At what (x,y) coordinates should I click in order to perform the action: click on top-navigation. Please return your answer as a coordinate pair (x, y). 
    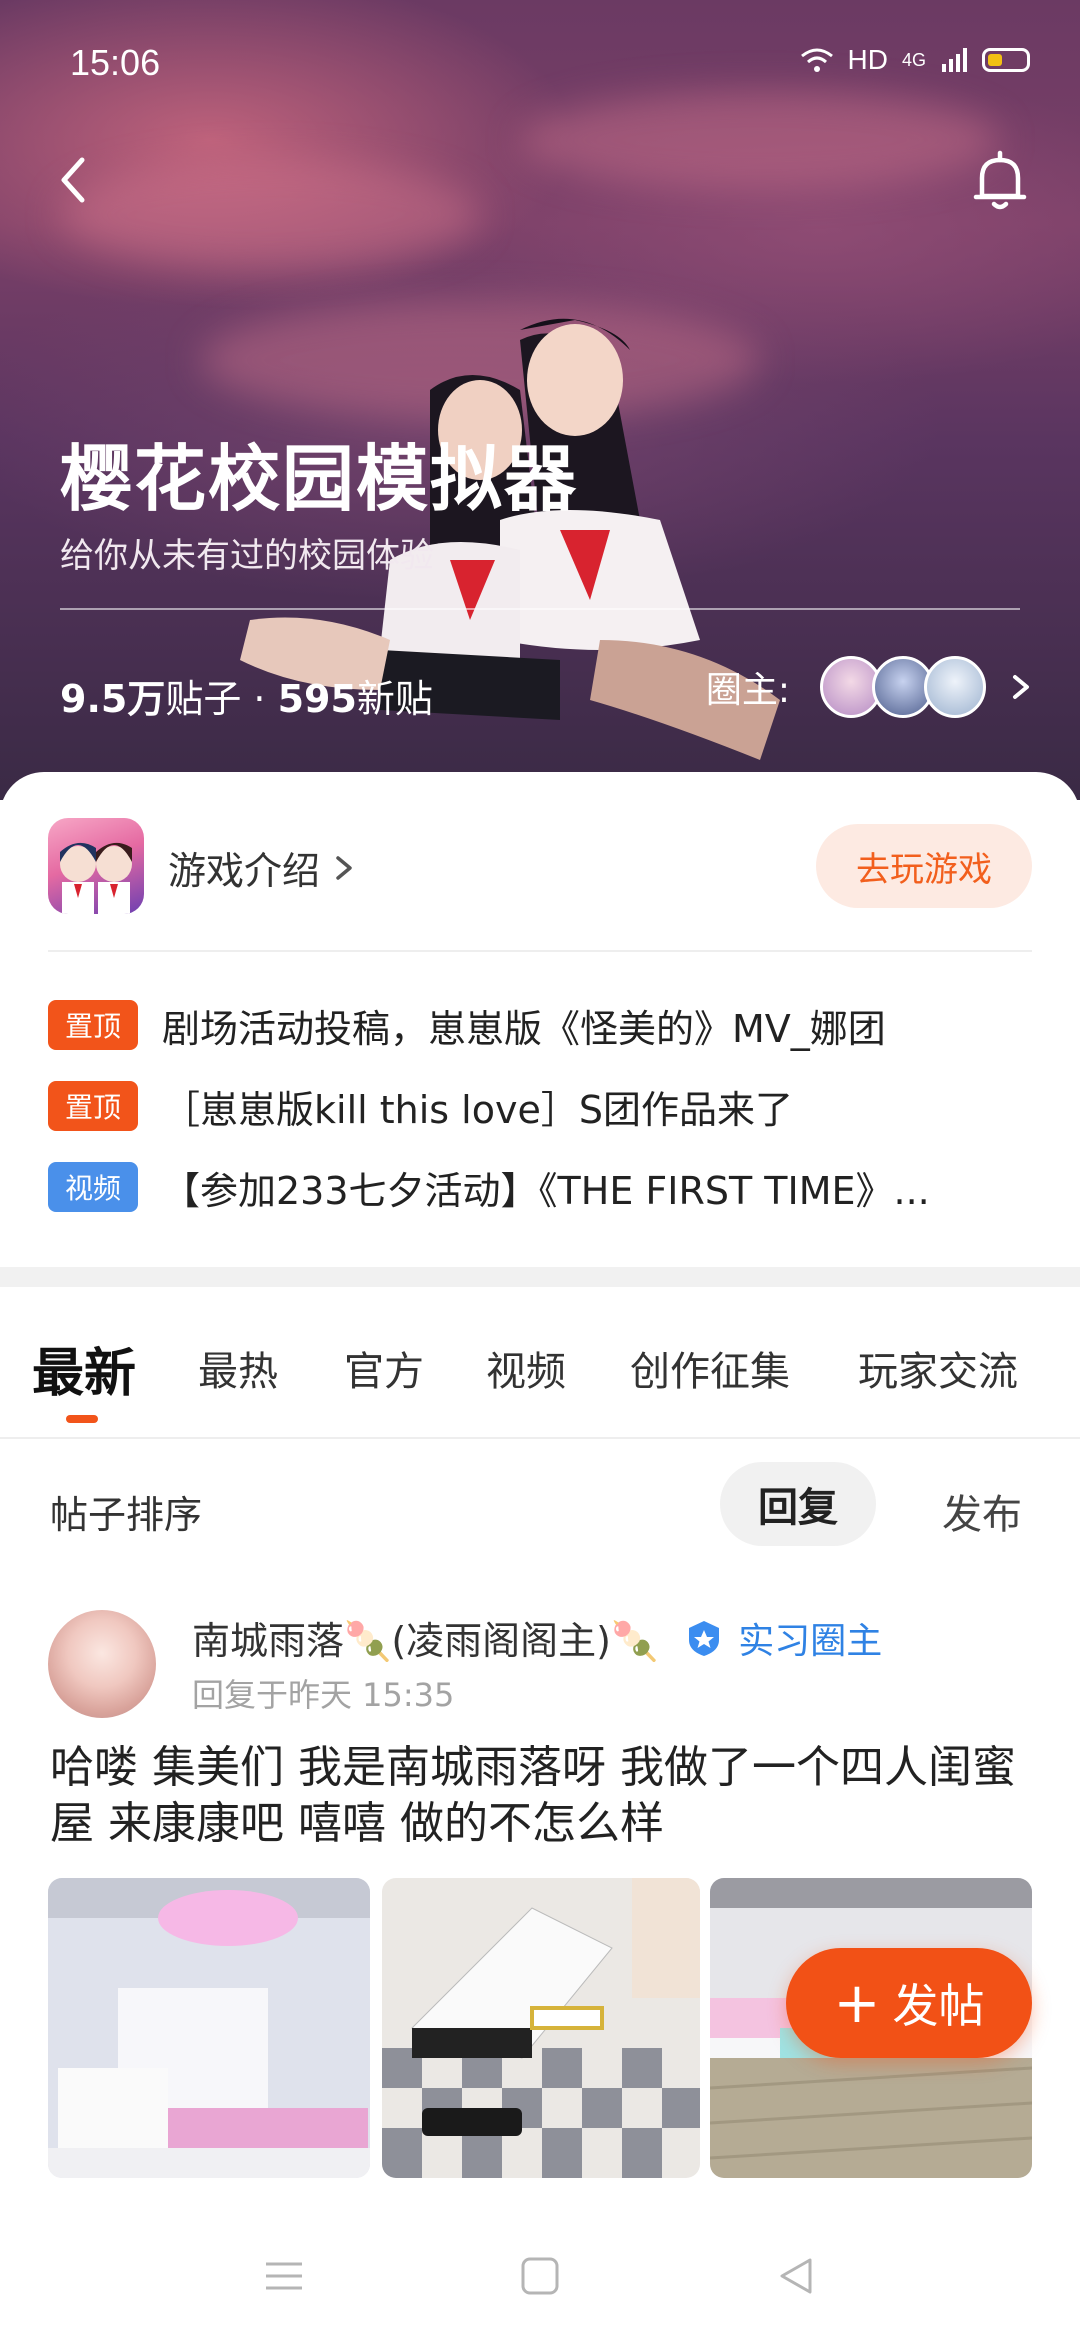
    Looking at the image, I should click on (540, 180).